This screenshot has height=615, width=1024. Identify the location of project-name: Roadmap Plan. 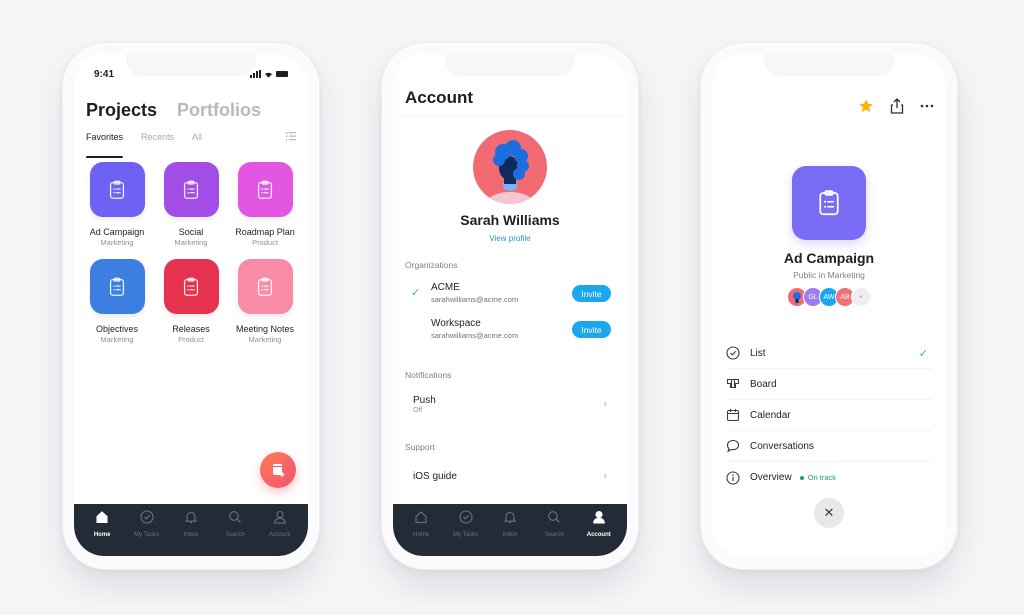
(265, 232).